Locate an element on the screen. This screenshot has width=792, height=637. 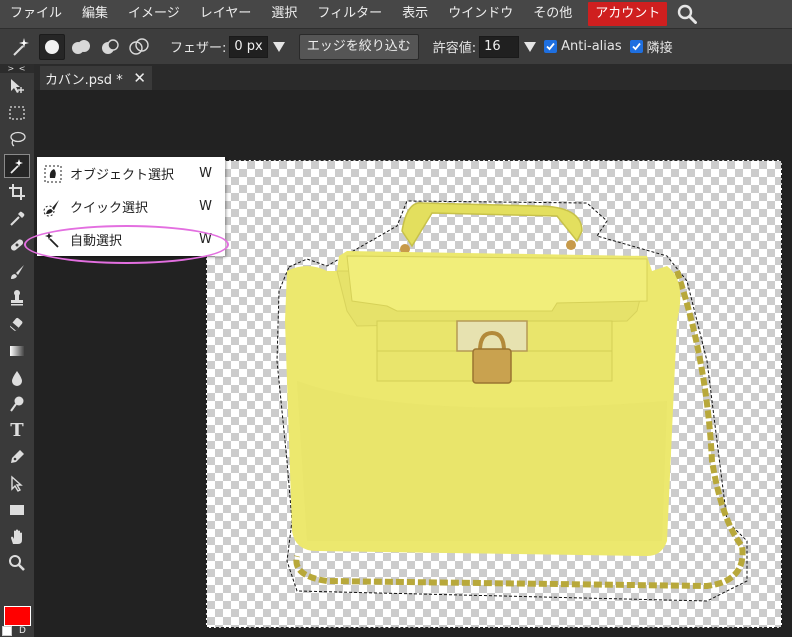
path-select-tool is located at coordinates (17, 484).